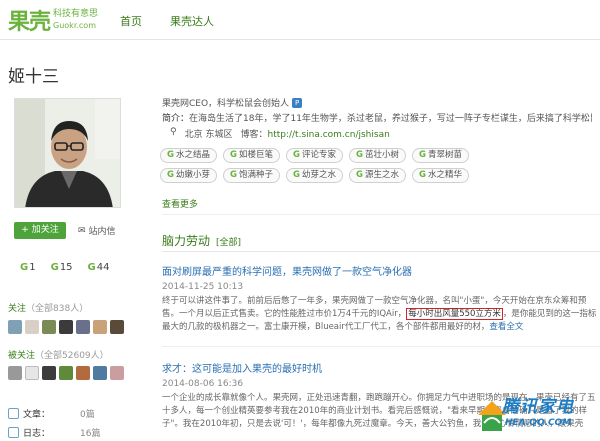 Image resolution: width=600 pixels, height=441 pixels. Describe the element at coordinates (228, 241) in the screenshot. I see `section-all-link: [全部]` at that location.